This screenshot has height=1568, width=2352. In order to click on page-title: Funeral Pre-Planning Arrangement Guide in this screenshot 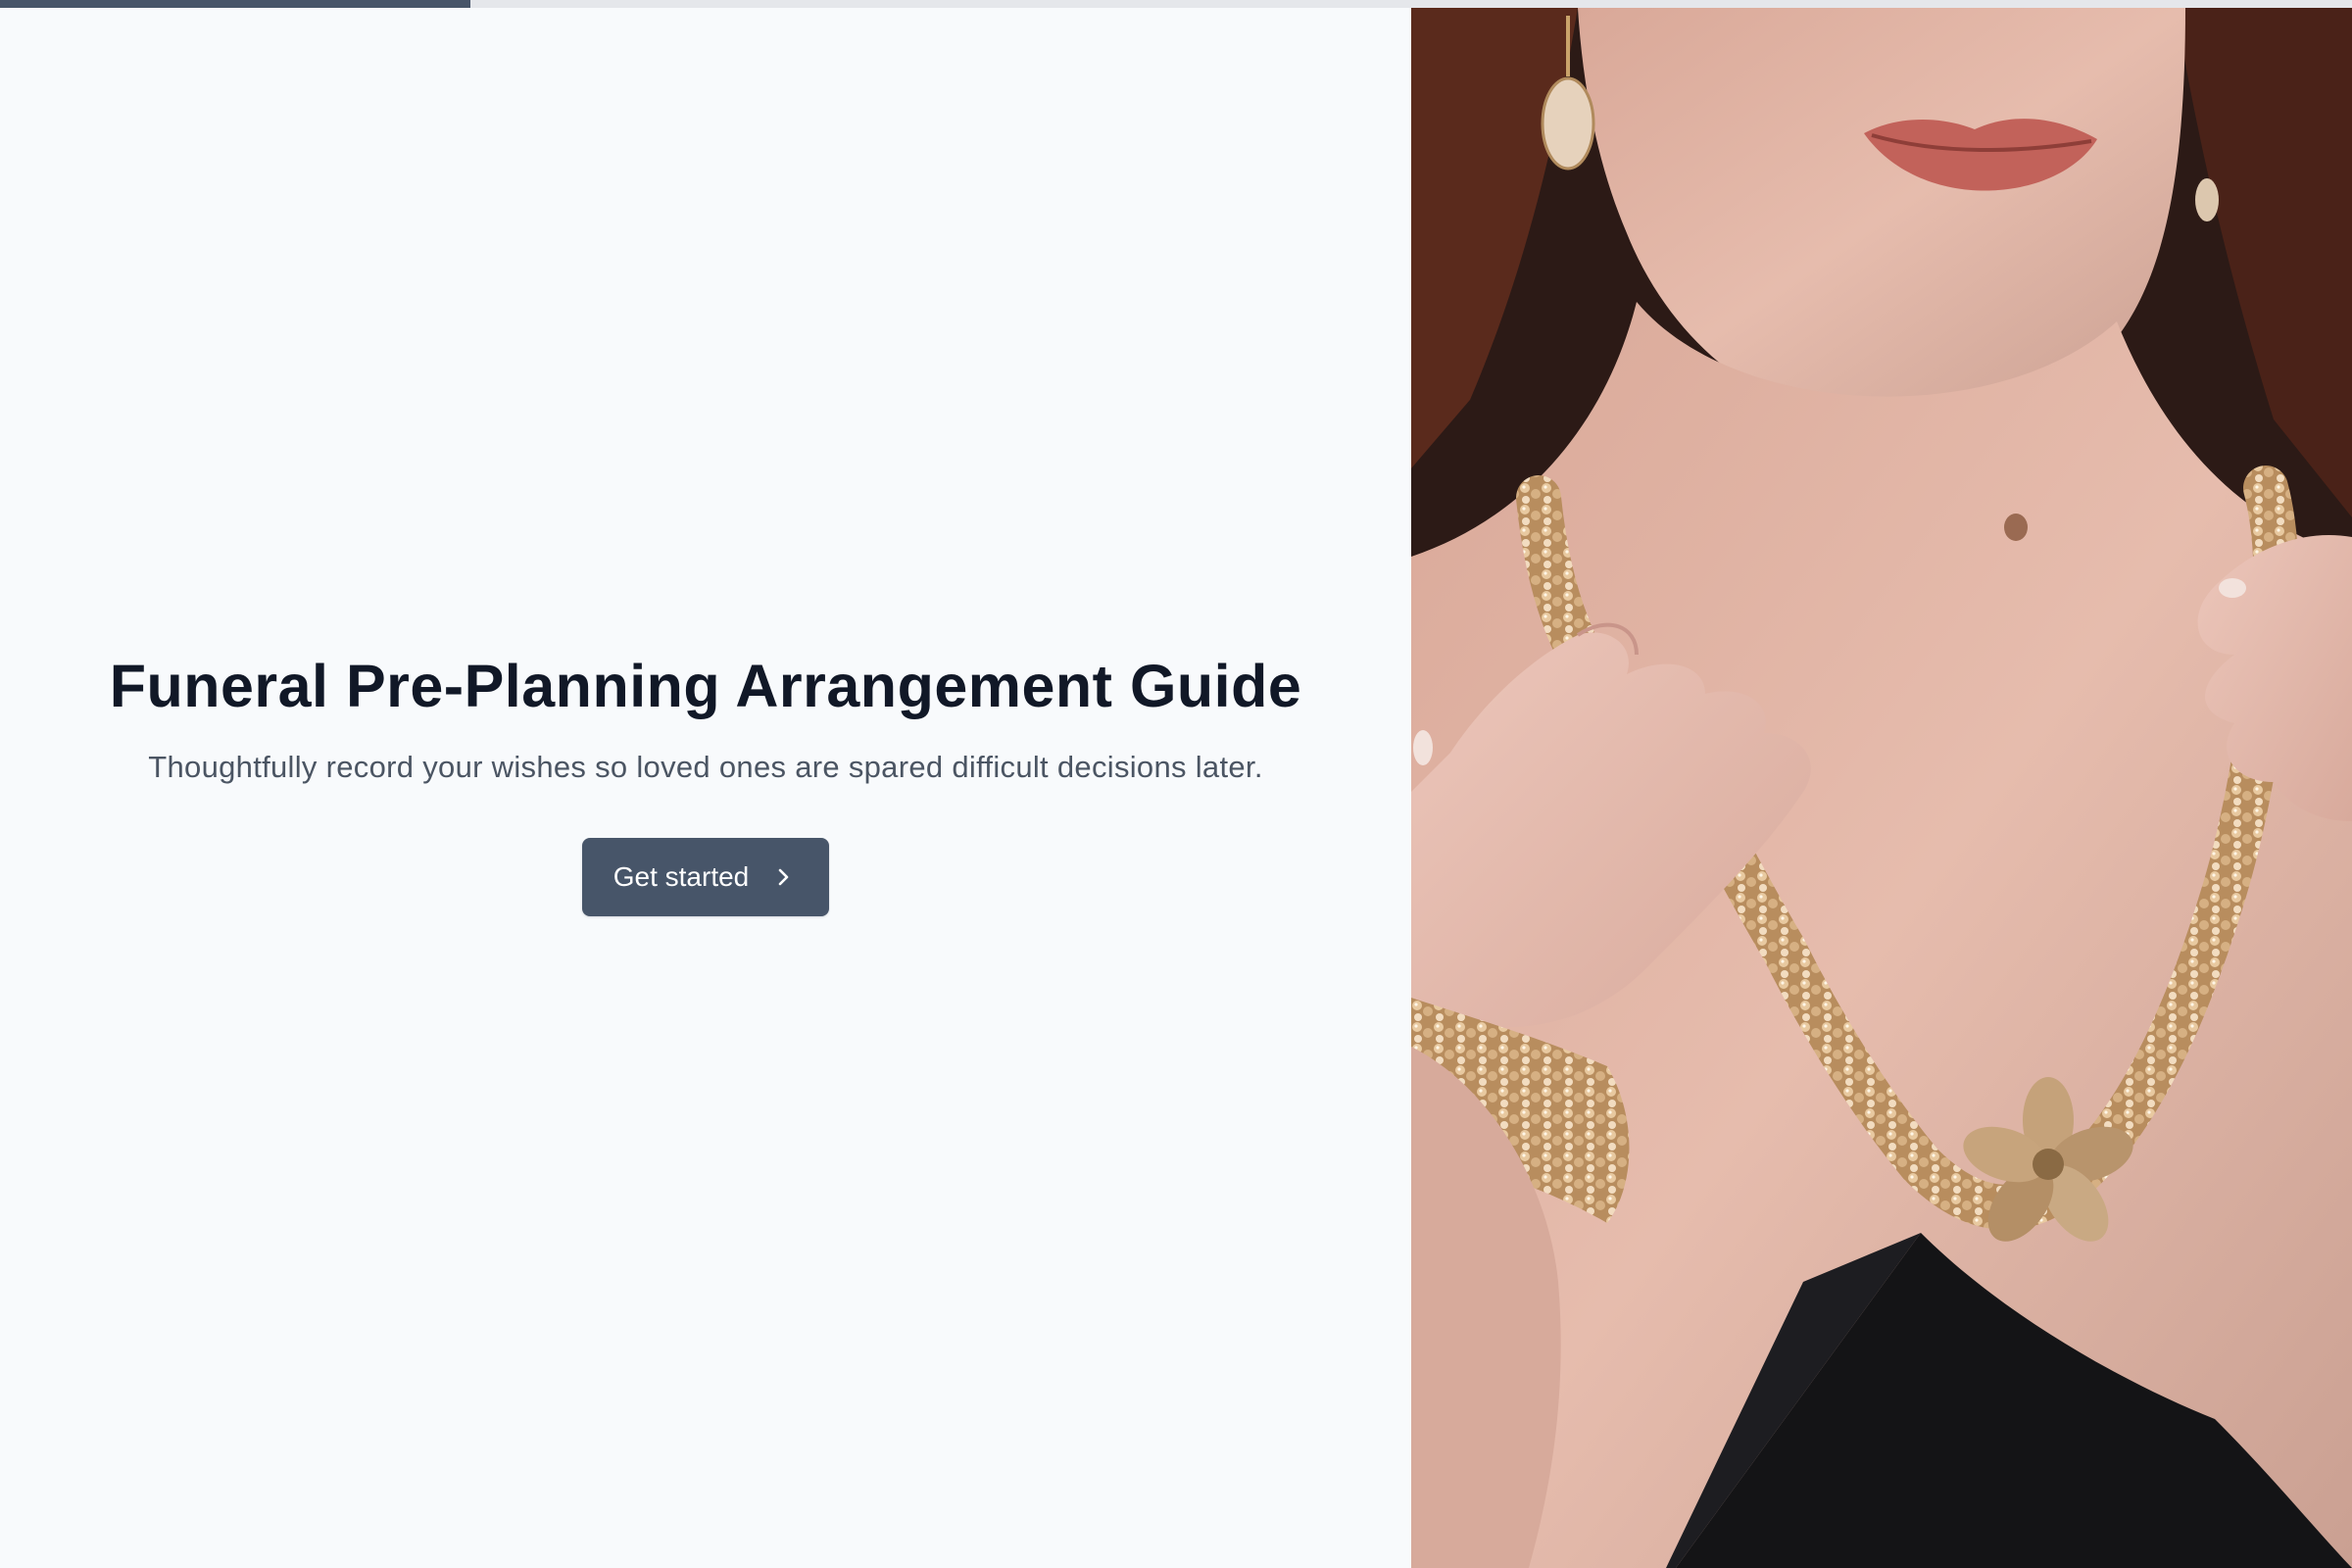, I will do `click(705, 686)`.